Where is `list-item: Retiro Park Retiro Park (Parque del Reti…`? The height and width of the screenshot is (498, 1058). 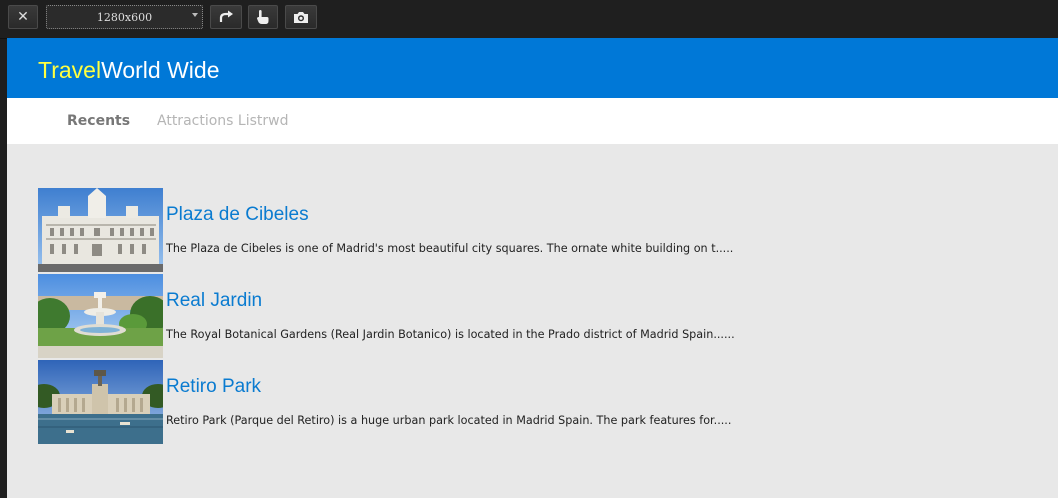 list-item: Retiro Park Retiro Park (Parque del Reti… is located at coordinates (418, 402).